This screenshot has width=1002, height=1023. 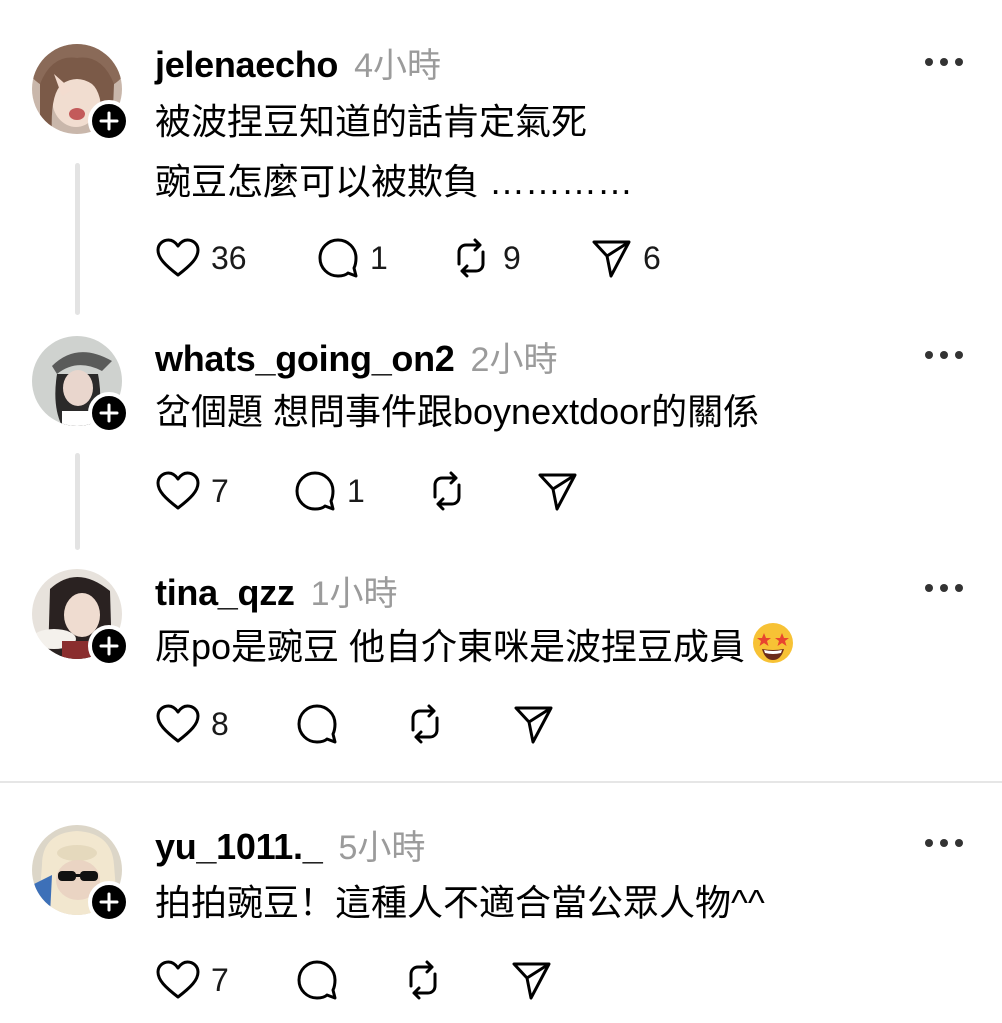 What do you see at coordinates (371, 121) in the screenshot?
I see `comment-text-line: 被波捏豆知道的話肯定氣死` at bounding box center [371, 121].